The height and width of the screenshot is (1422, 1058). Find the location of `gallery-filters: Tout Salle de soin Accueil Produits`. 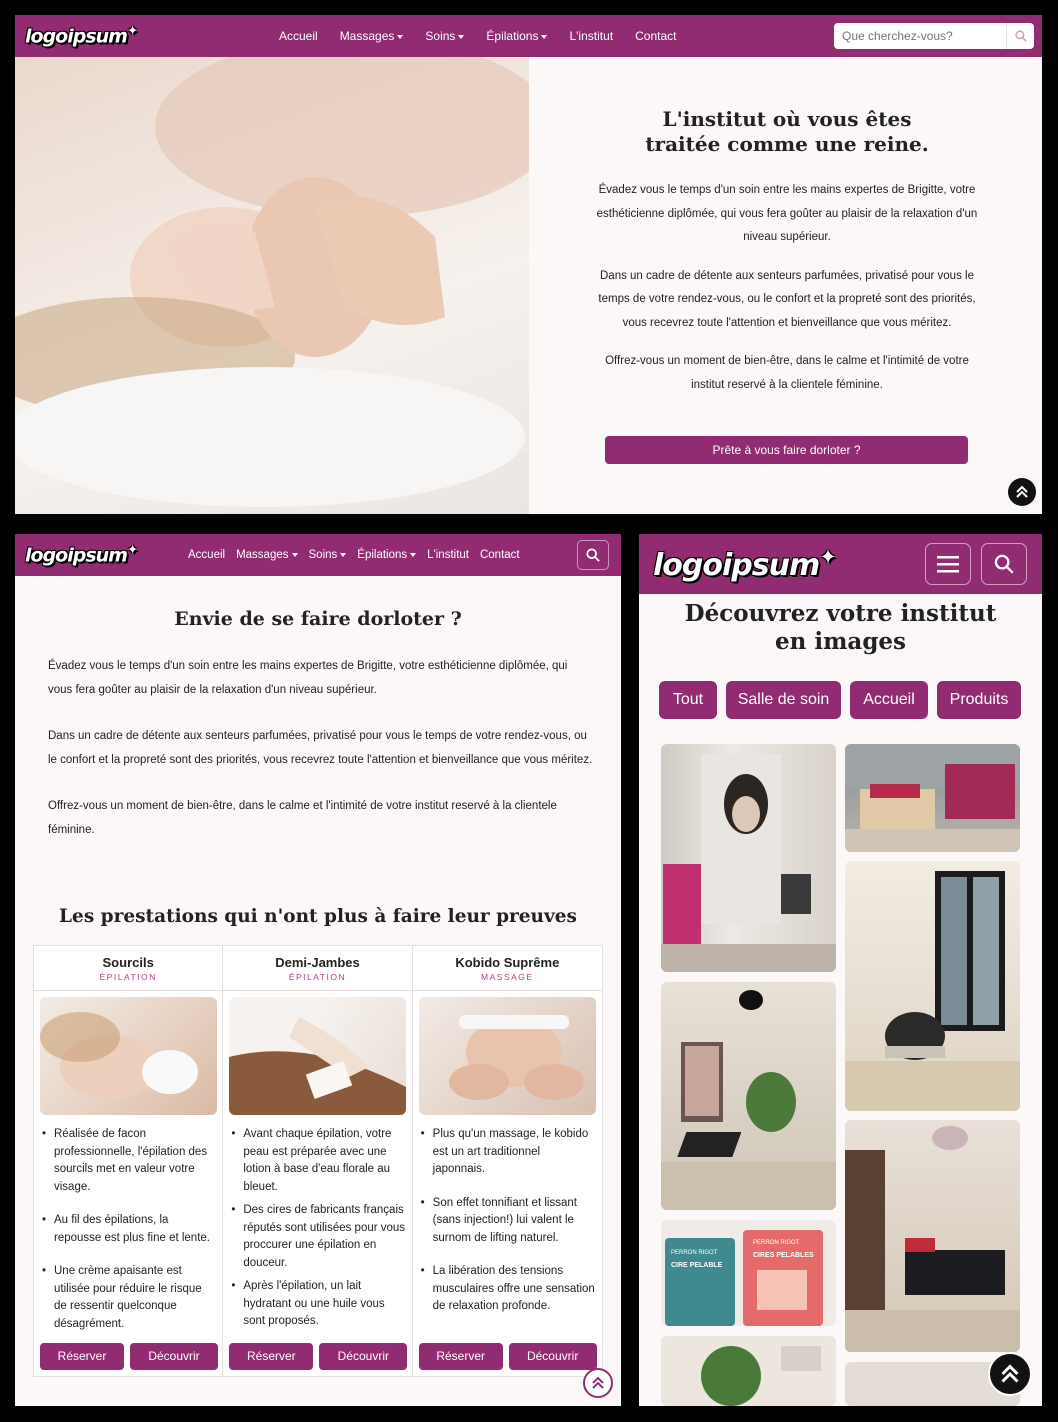

gallery-filters: Tout Salle de soin Accueil Produits is located at coordinates (840, 700).